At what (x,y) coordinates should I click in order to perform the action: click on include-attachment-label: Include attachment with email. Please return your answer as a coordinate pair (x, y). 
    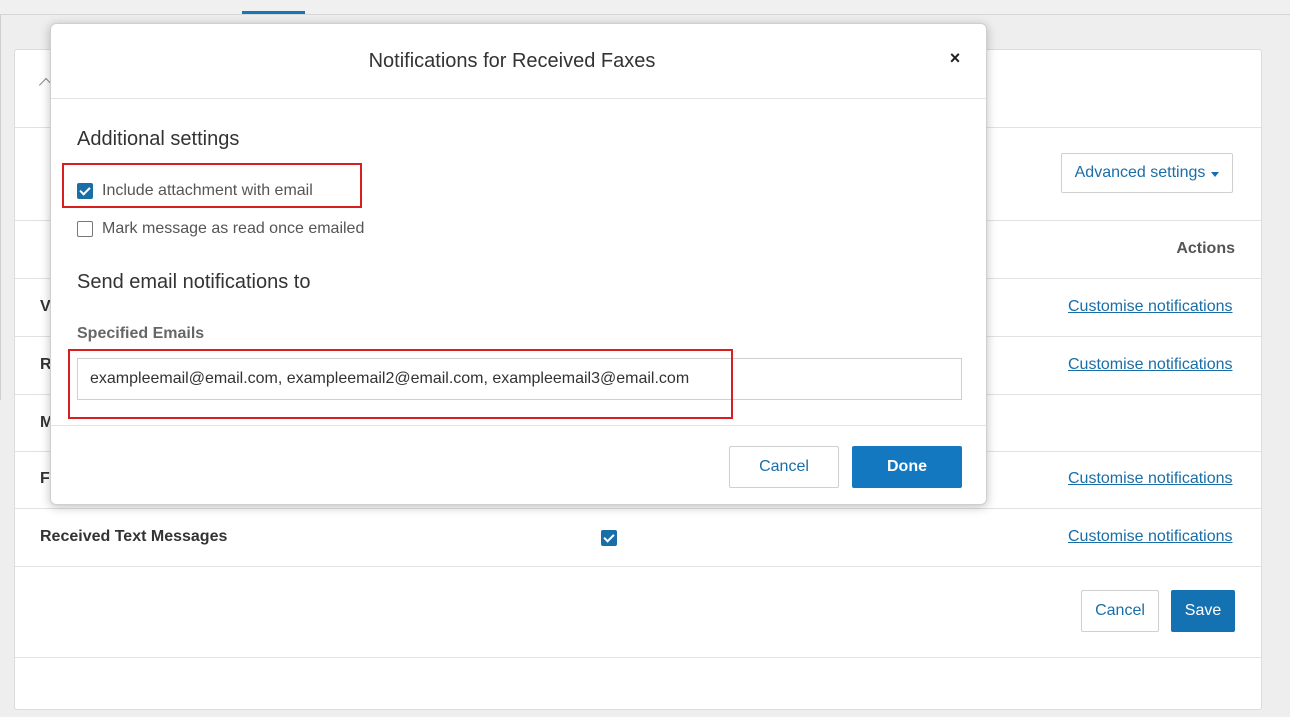
    Looking at the image, I should click on (207, 190).